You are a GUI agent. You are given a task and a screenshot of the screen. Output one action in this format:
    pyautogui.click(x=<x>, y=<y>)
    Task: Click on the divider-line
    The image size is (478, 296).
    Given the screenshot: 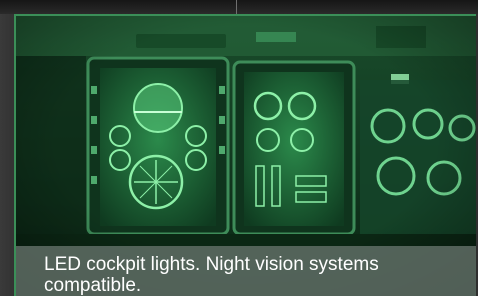 What is the action you would take?
    pyautogui.click(x=236, y=7)
    